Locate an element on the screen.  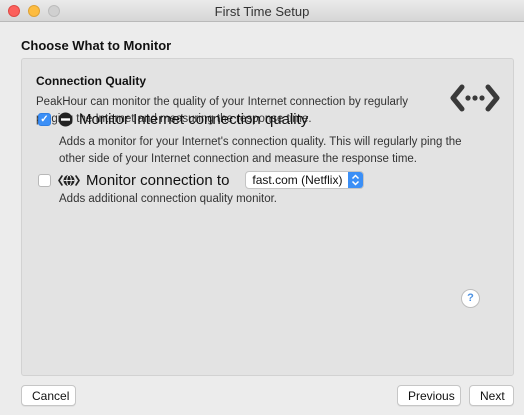
title-bar: First Time Setup is located at coordinates (262, 11).